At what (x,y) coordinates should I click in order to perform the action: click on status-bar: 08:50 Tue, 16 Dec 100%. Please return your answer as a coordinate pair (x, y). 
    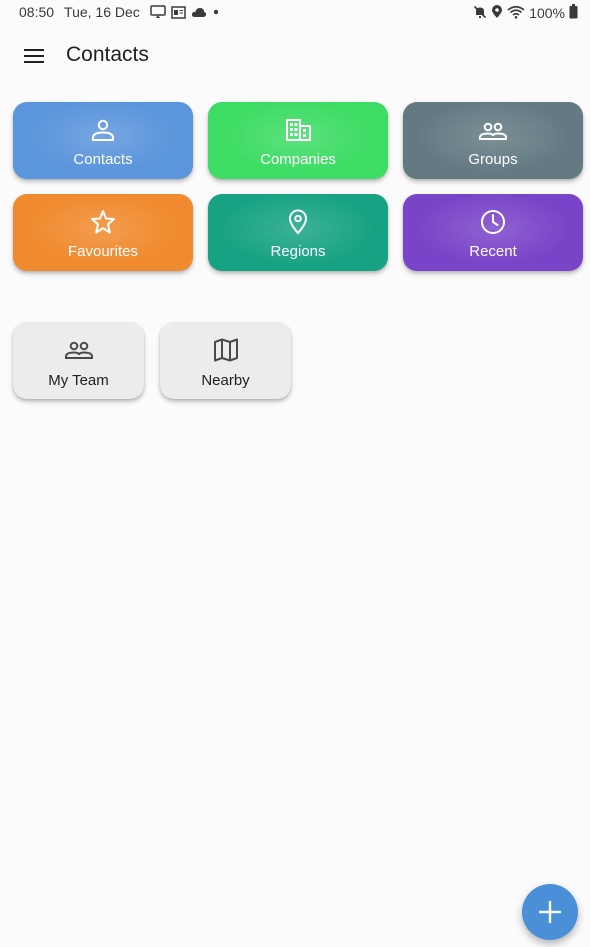
    Looking at the image, I should click on (295, 12).